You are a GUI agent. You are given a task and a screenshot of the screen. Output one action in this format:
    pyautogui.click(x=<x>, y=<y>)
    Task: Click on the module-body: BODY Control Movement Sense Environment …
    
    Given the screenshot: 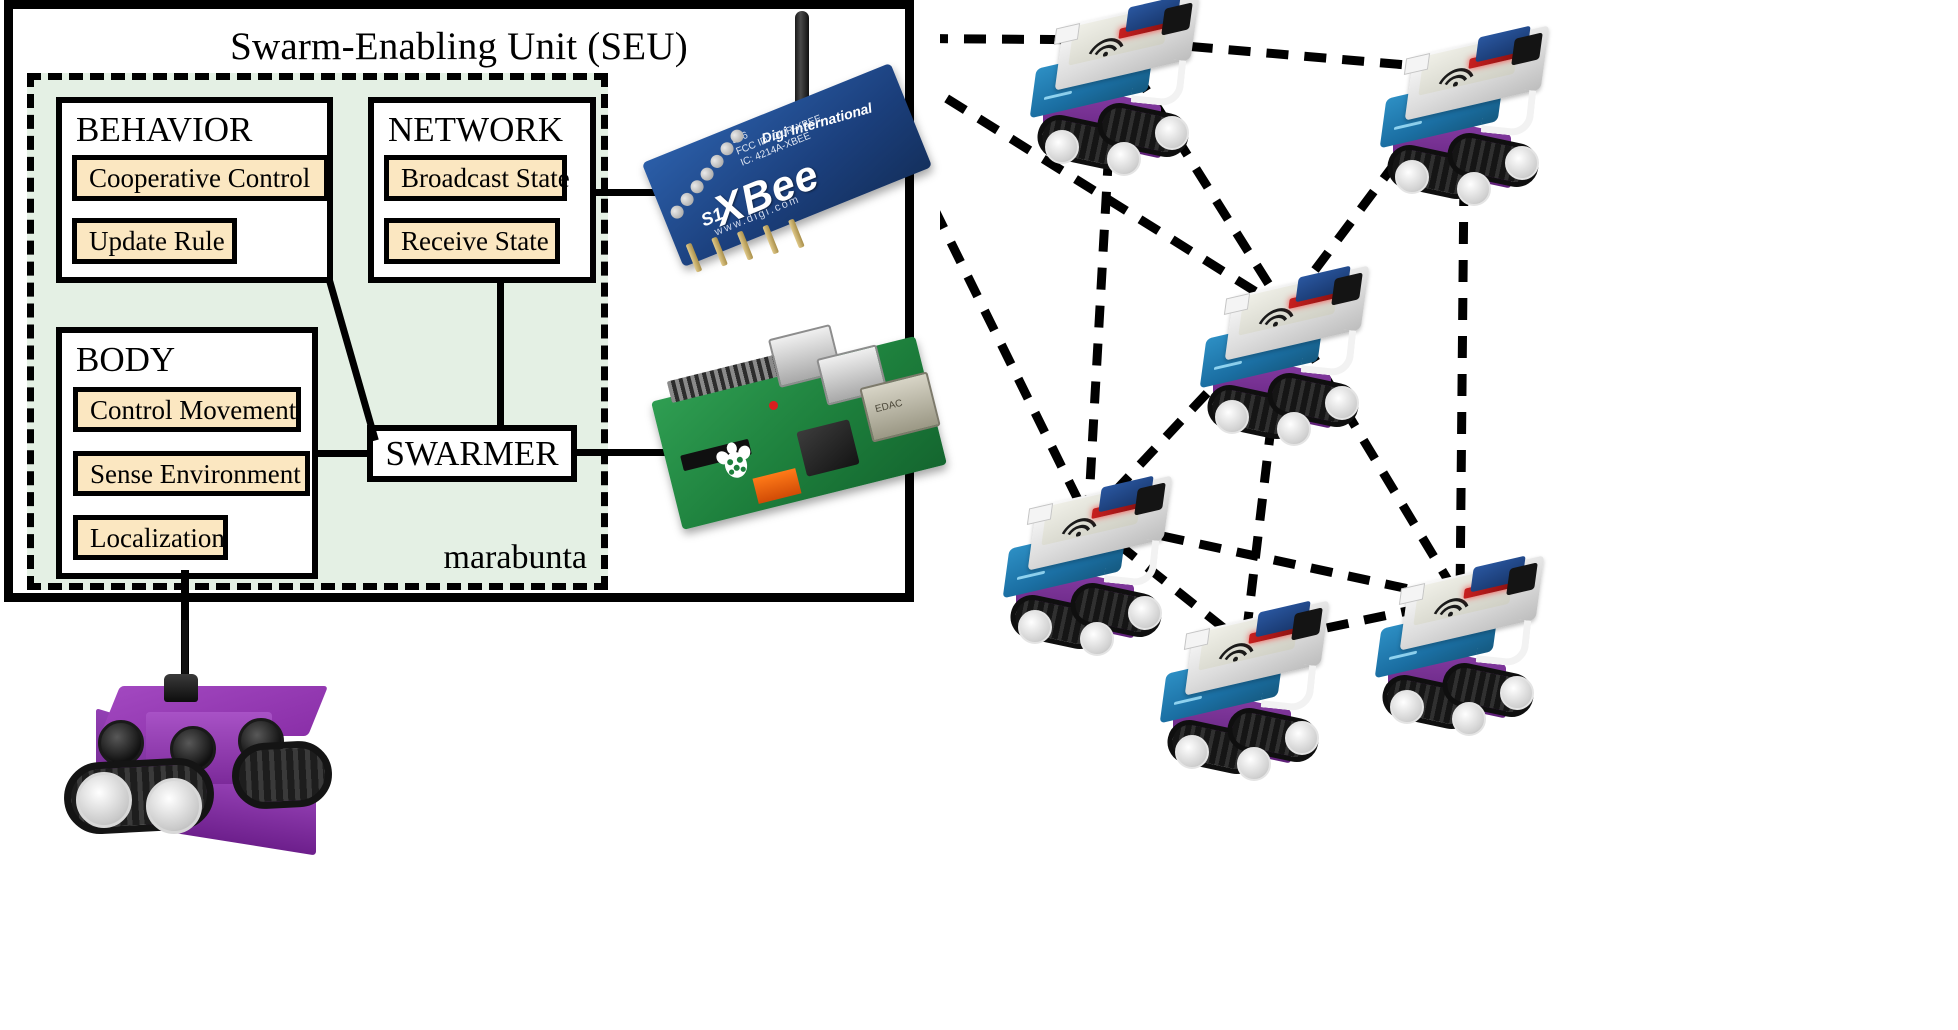 What is the action you would take?
    pyautogui.click(x=187, y=453)
    